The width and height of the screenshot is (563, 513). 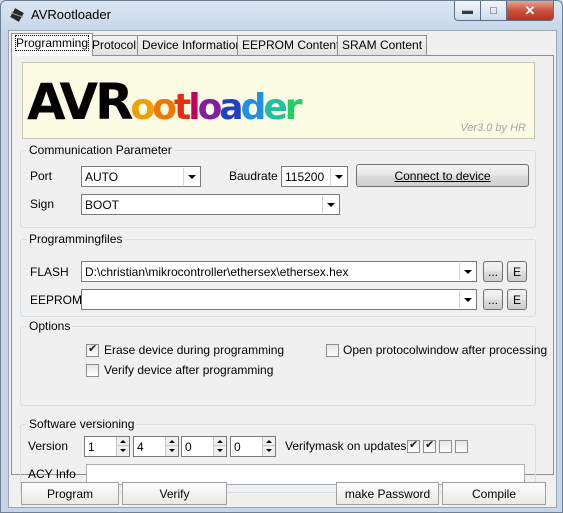 I want to click on tab-programming-label: Programming, so click(x=52, y=43).